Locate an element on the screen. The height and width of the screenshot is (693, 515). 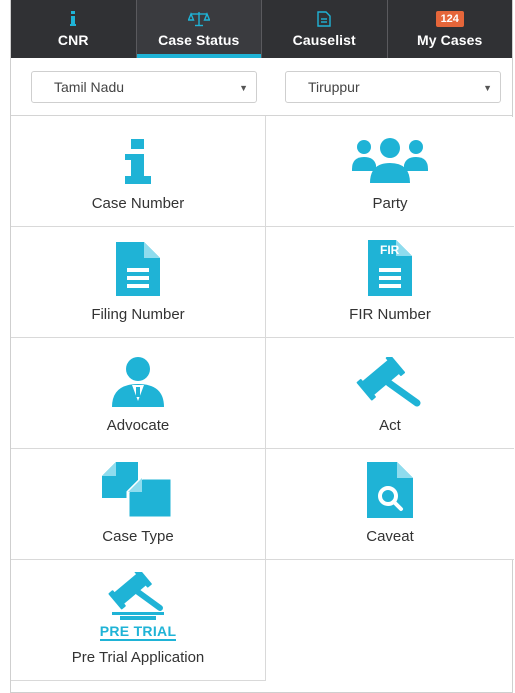
grid-divider is located at coordinates (138, 680).